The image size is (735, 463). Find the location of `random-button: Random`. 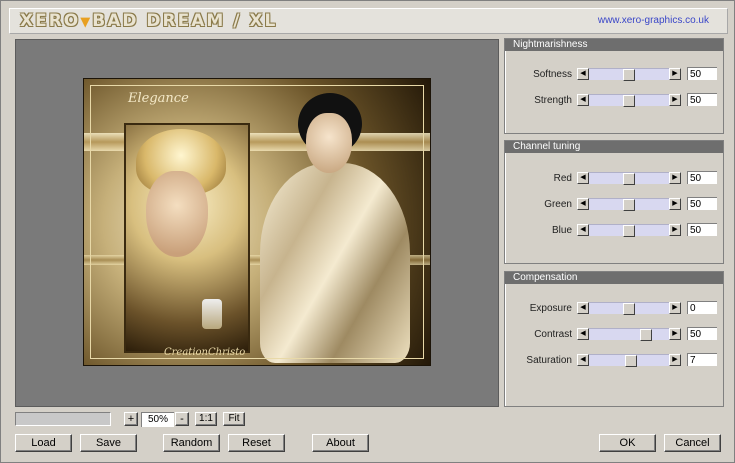

random-button: Random is located at coordinates (191, 443).